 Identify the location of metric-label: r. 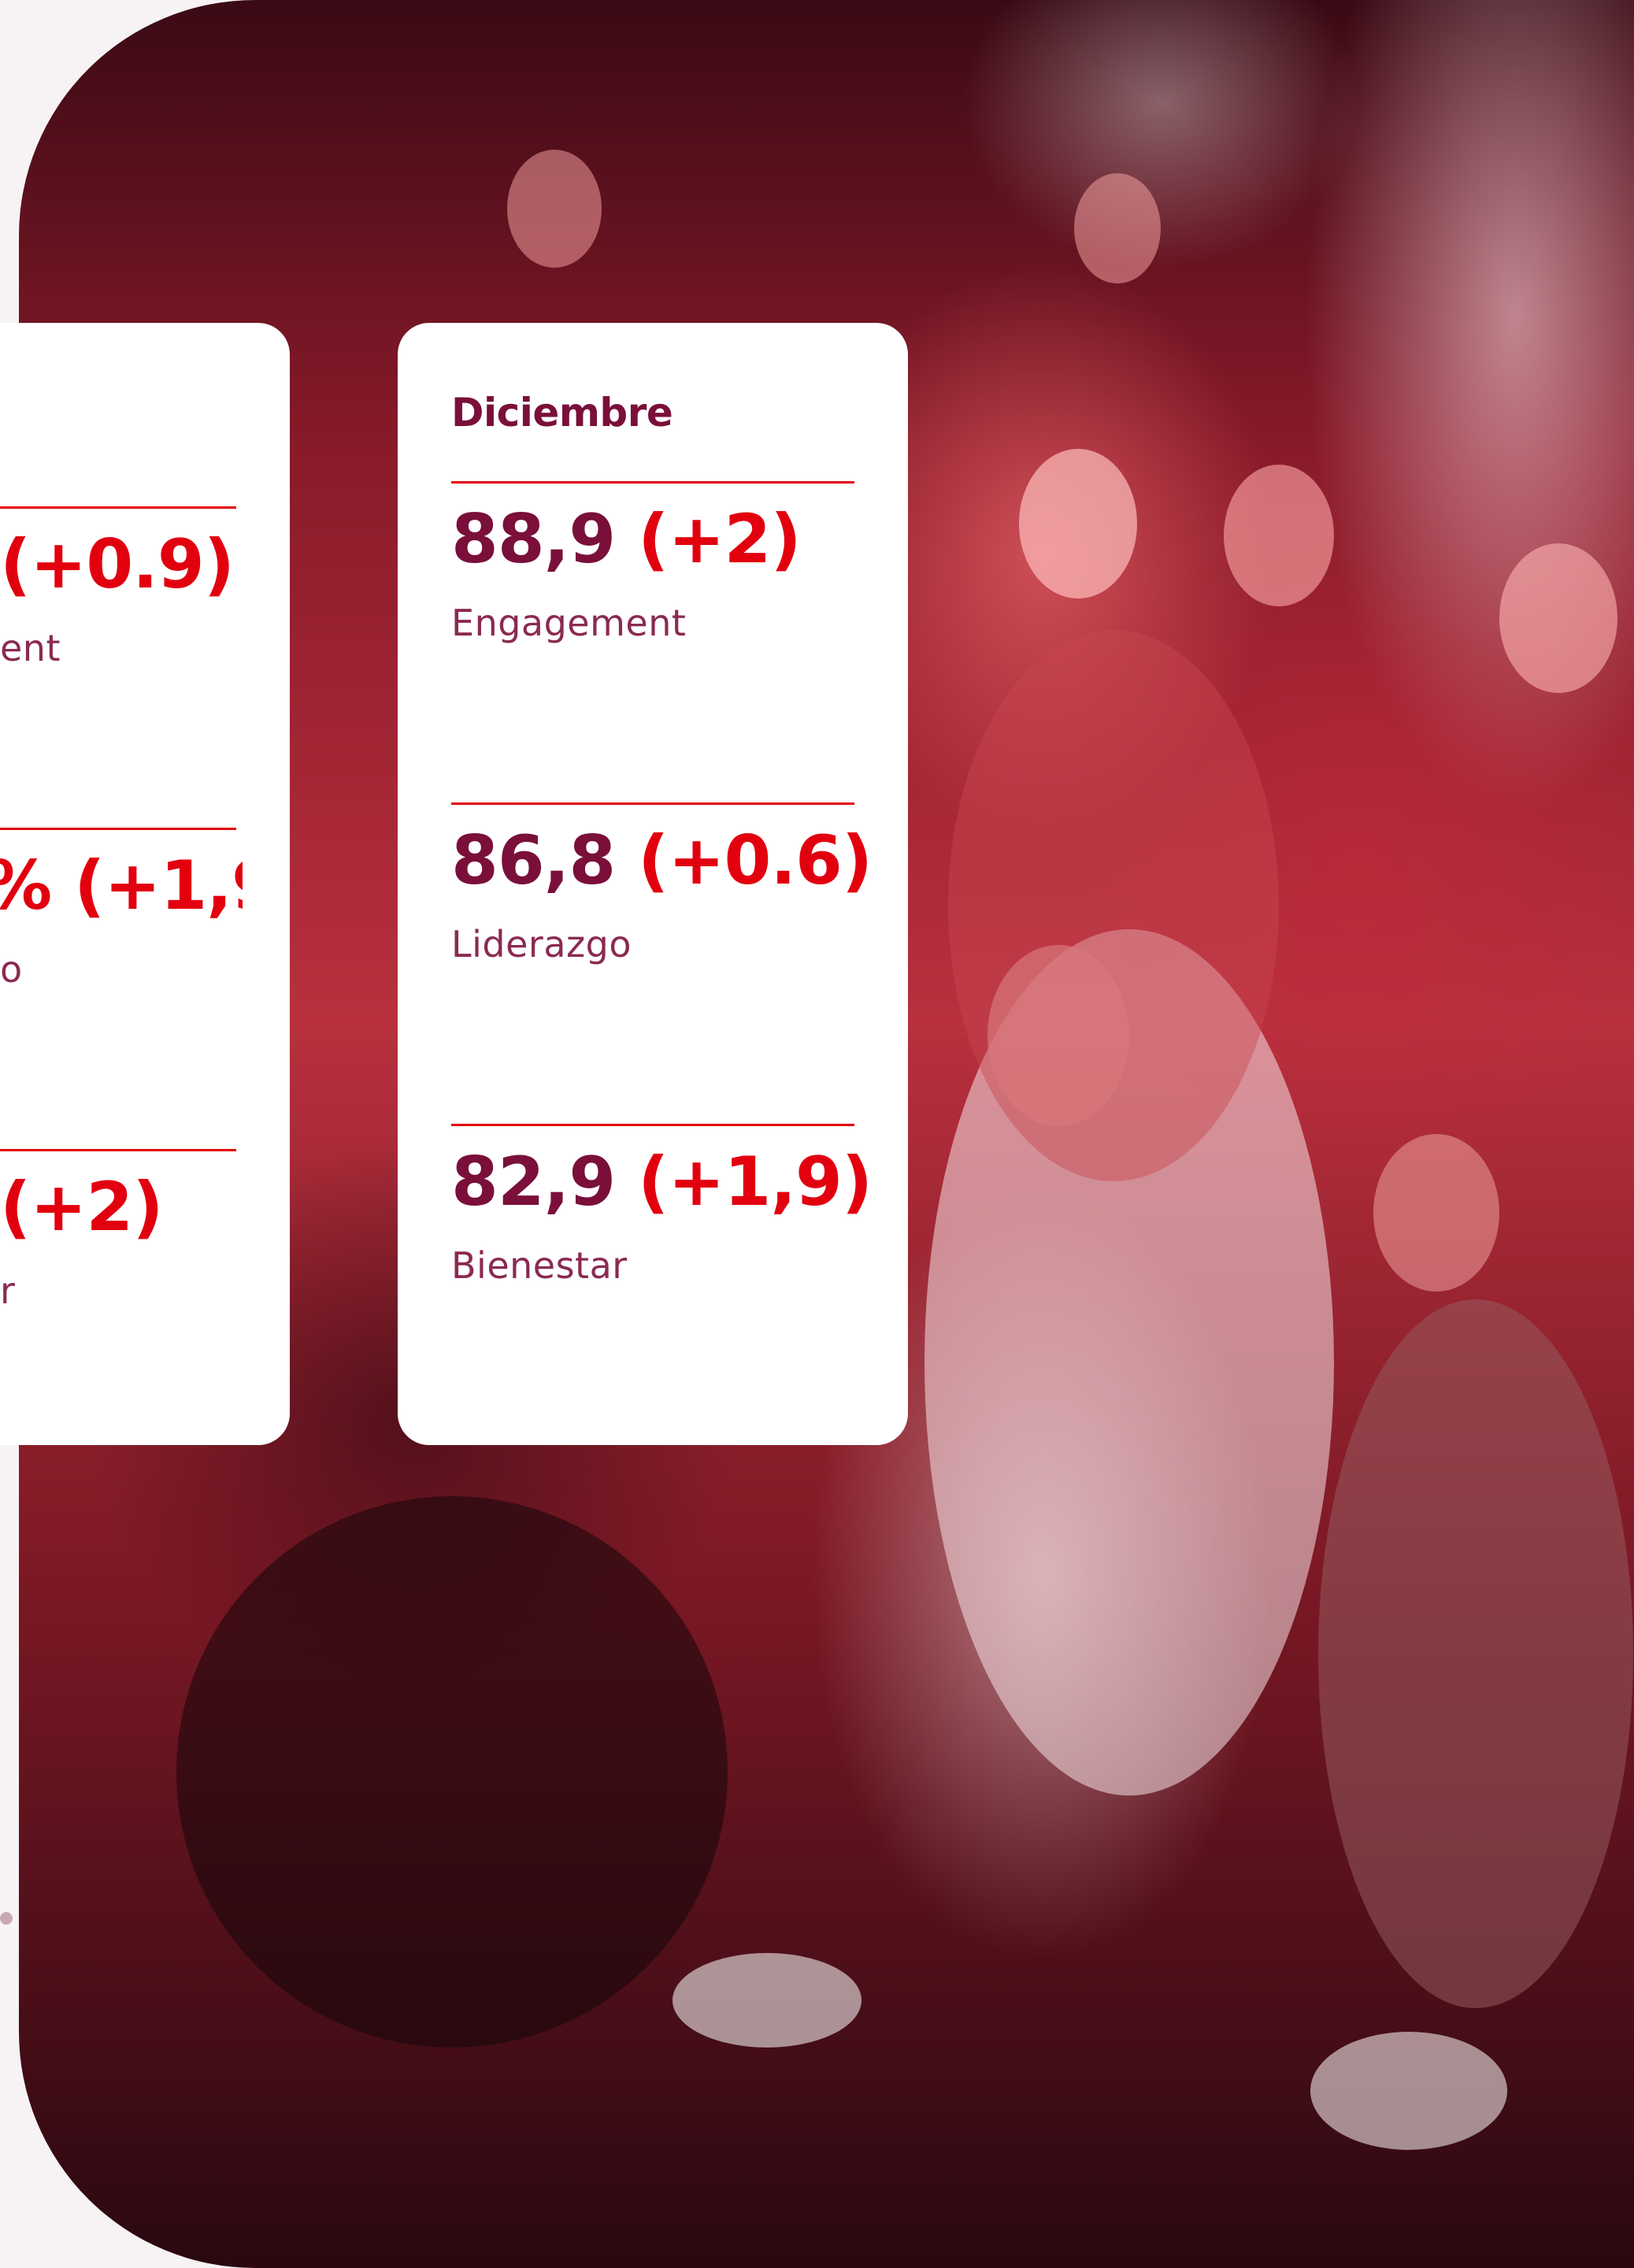
(8, 1290).